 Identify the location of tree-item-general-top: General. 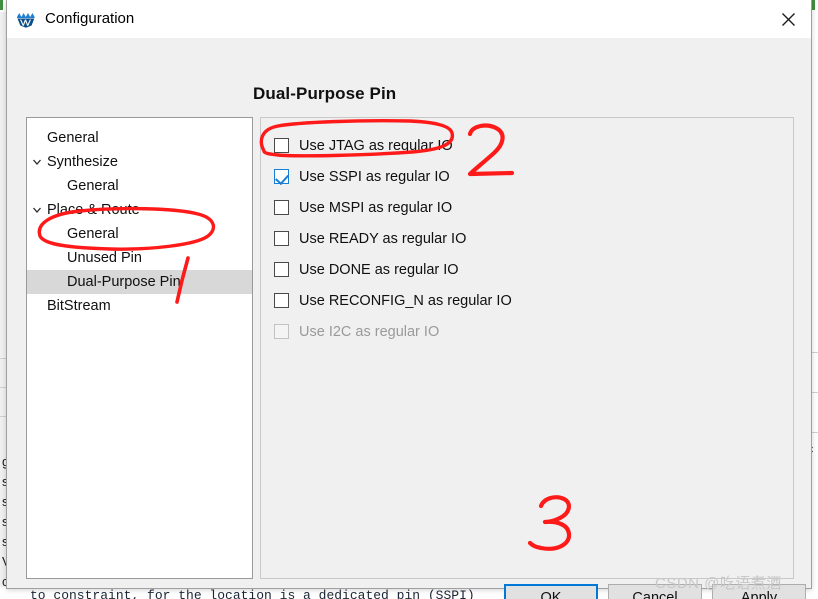
(139, 138).